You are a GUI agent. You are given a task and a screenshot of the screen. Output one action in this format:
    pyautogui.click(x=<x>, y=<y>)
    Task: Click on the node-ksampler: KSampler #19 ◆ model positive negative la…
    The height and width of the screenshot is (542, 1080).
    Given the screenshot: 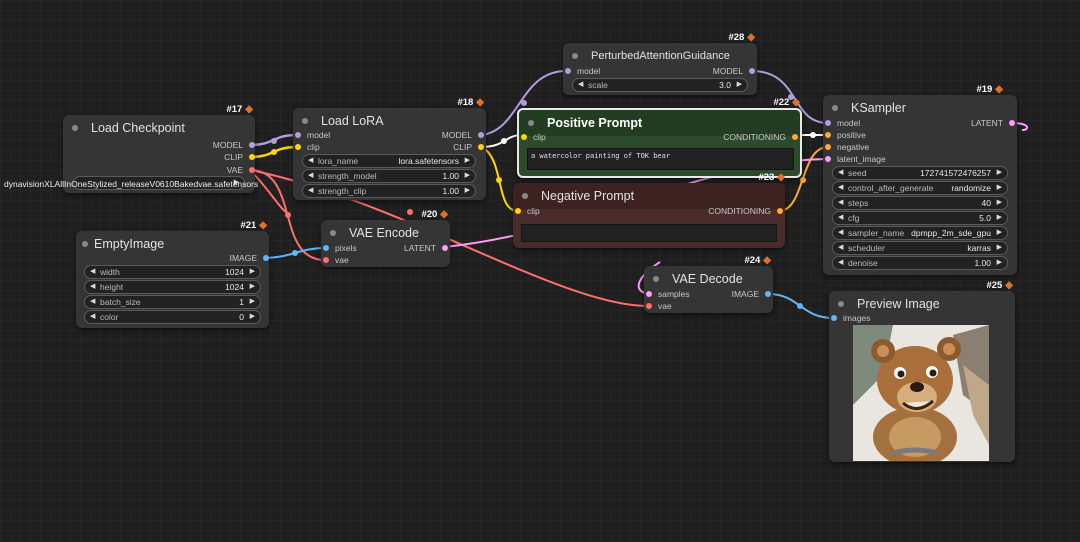 What is the action you would take?
    pyautogui.click(x=920, y=179)
    